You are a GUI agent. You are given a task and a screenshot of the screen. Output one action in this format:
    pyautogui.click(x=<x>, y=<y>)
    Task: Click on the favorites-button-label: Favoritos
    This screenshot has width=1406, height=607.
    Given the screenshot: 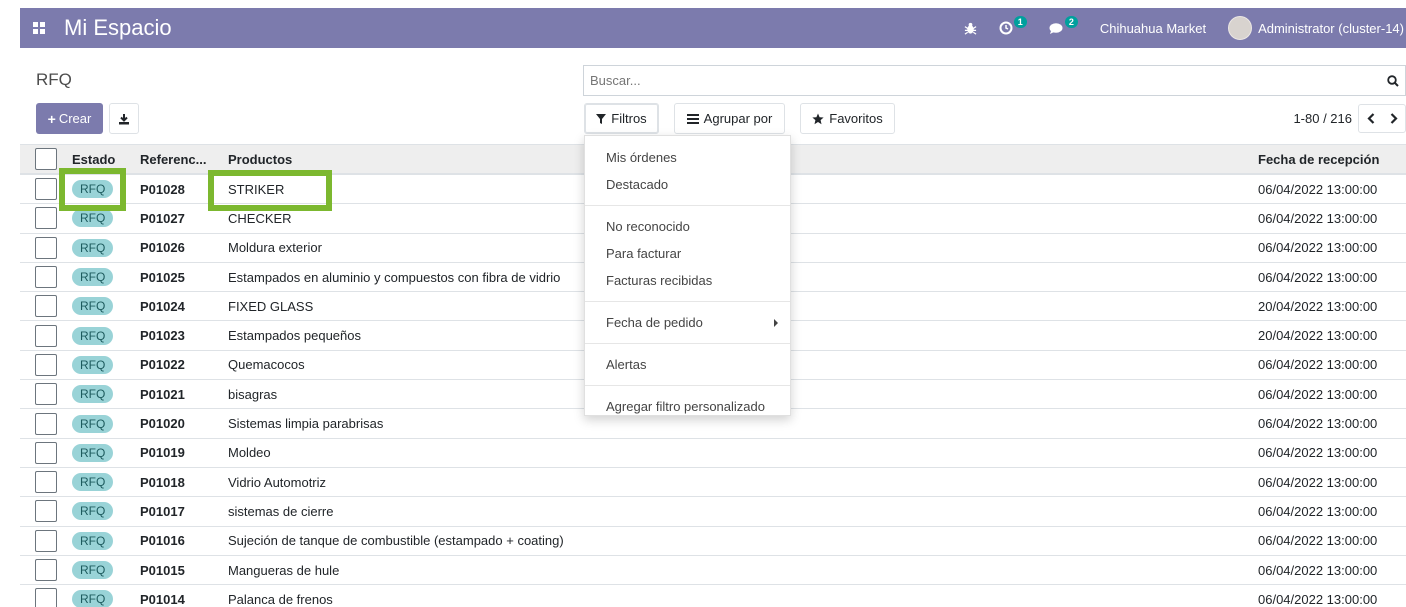 What is the action you would take?
    pyautogui.click(x=856, y=118)
    